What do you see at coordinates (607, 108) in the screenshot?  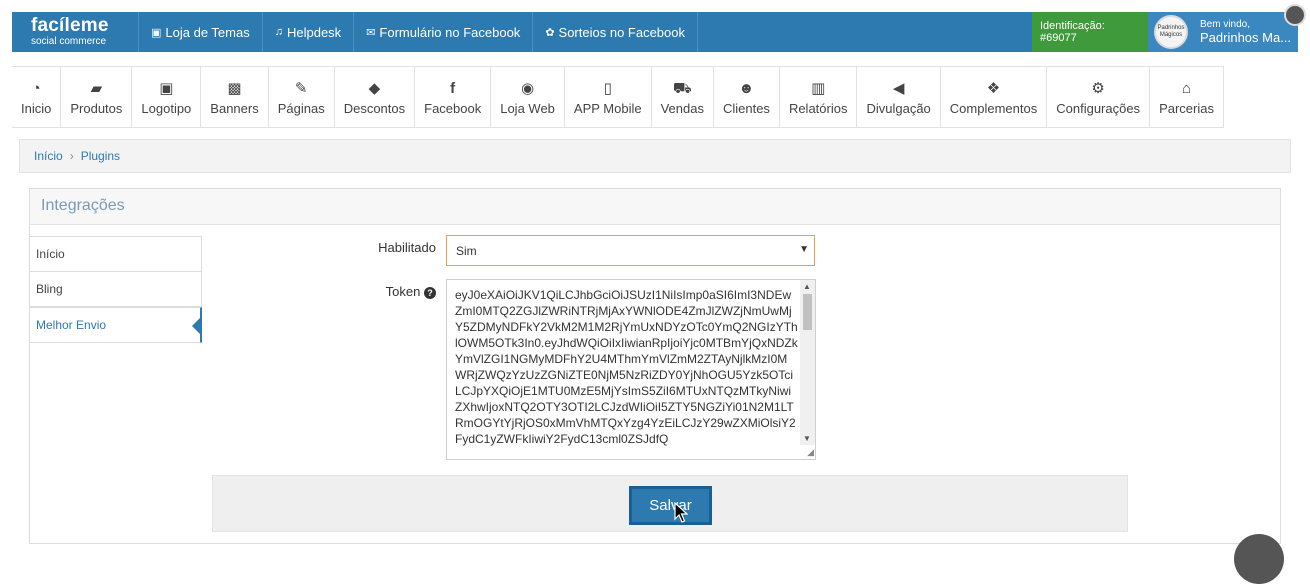 I see `nav-label: APP Mobile` at bounding box center [607, 108].